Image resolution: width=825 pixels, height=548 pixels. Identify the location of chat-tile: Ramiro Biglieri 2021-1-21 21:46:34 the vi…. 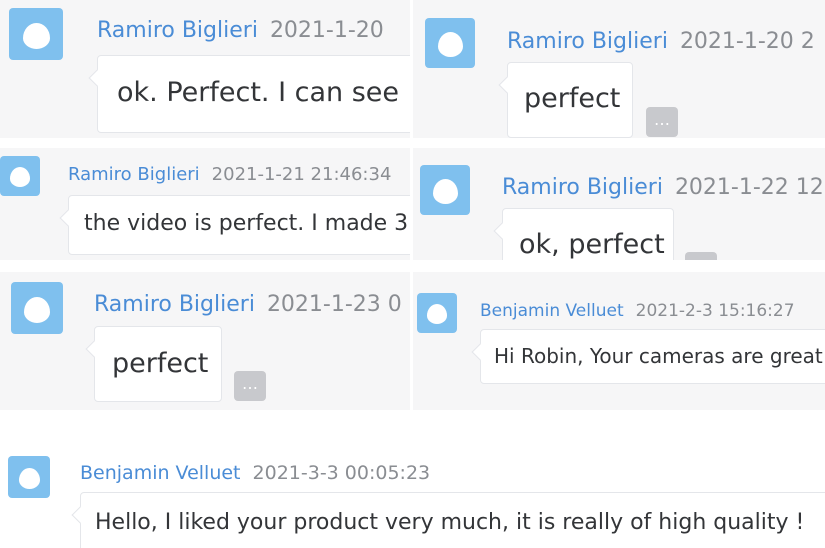
(205, 204).